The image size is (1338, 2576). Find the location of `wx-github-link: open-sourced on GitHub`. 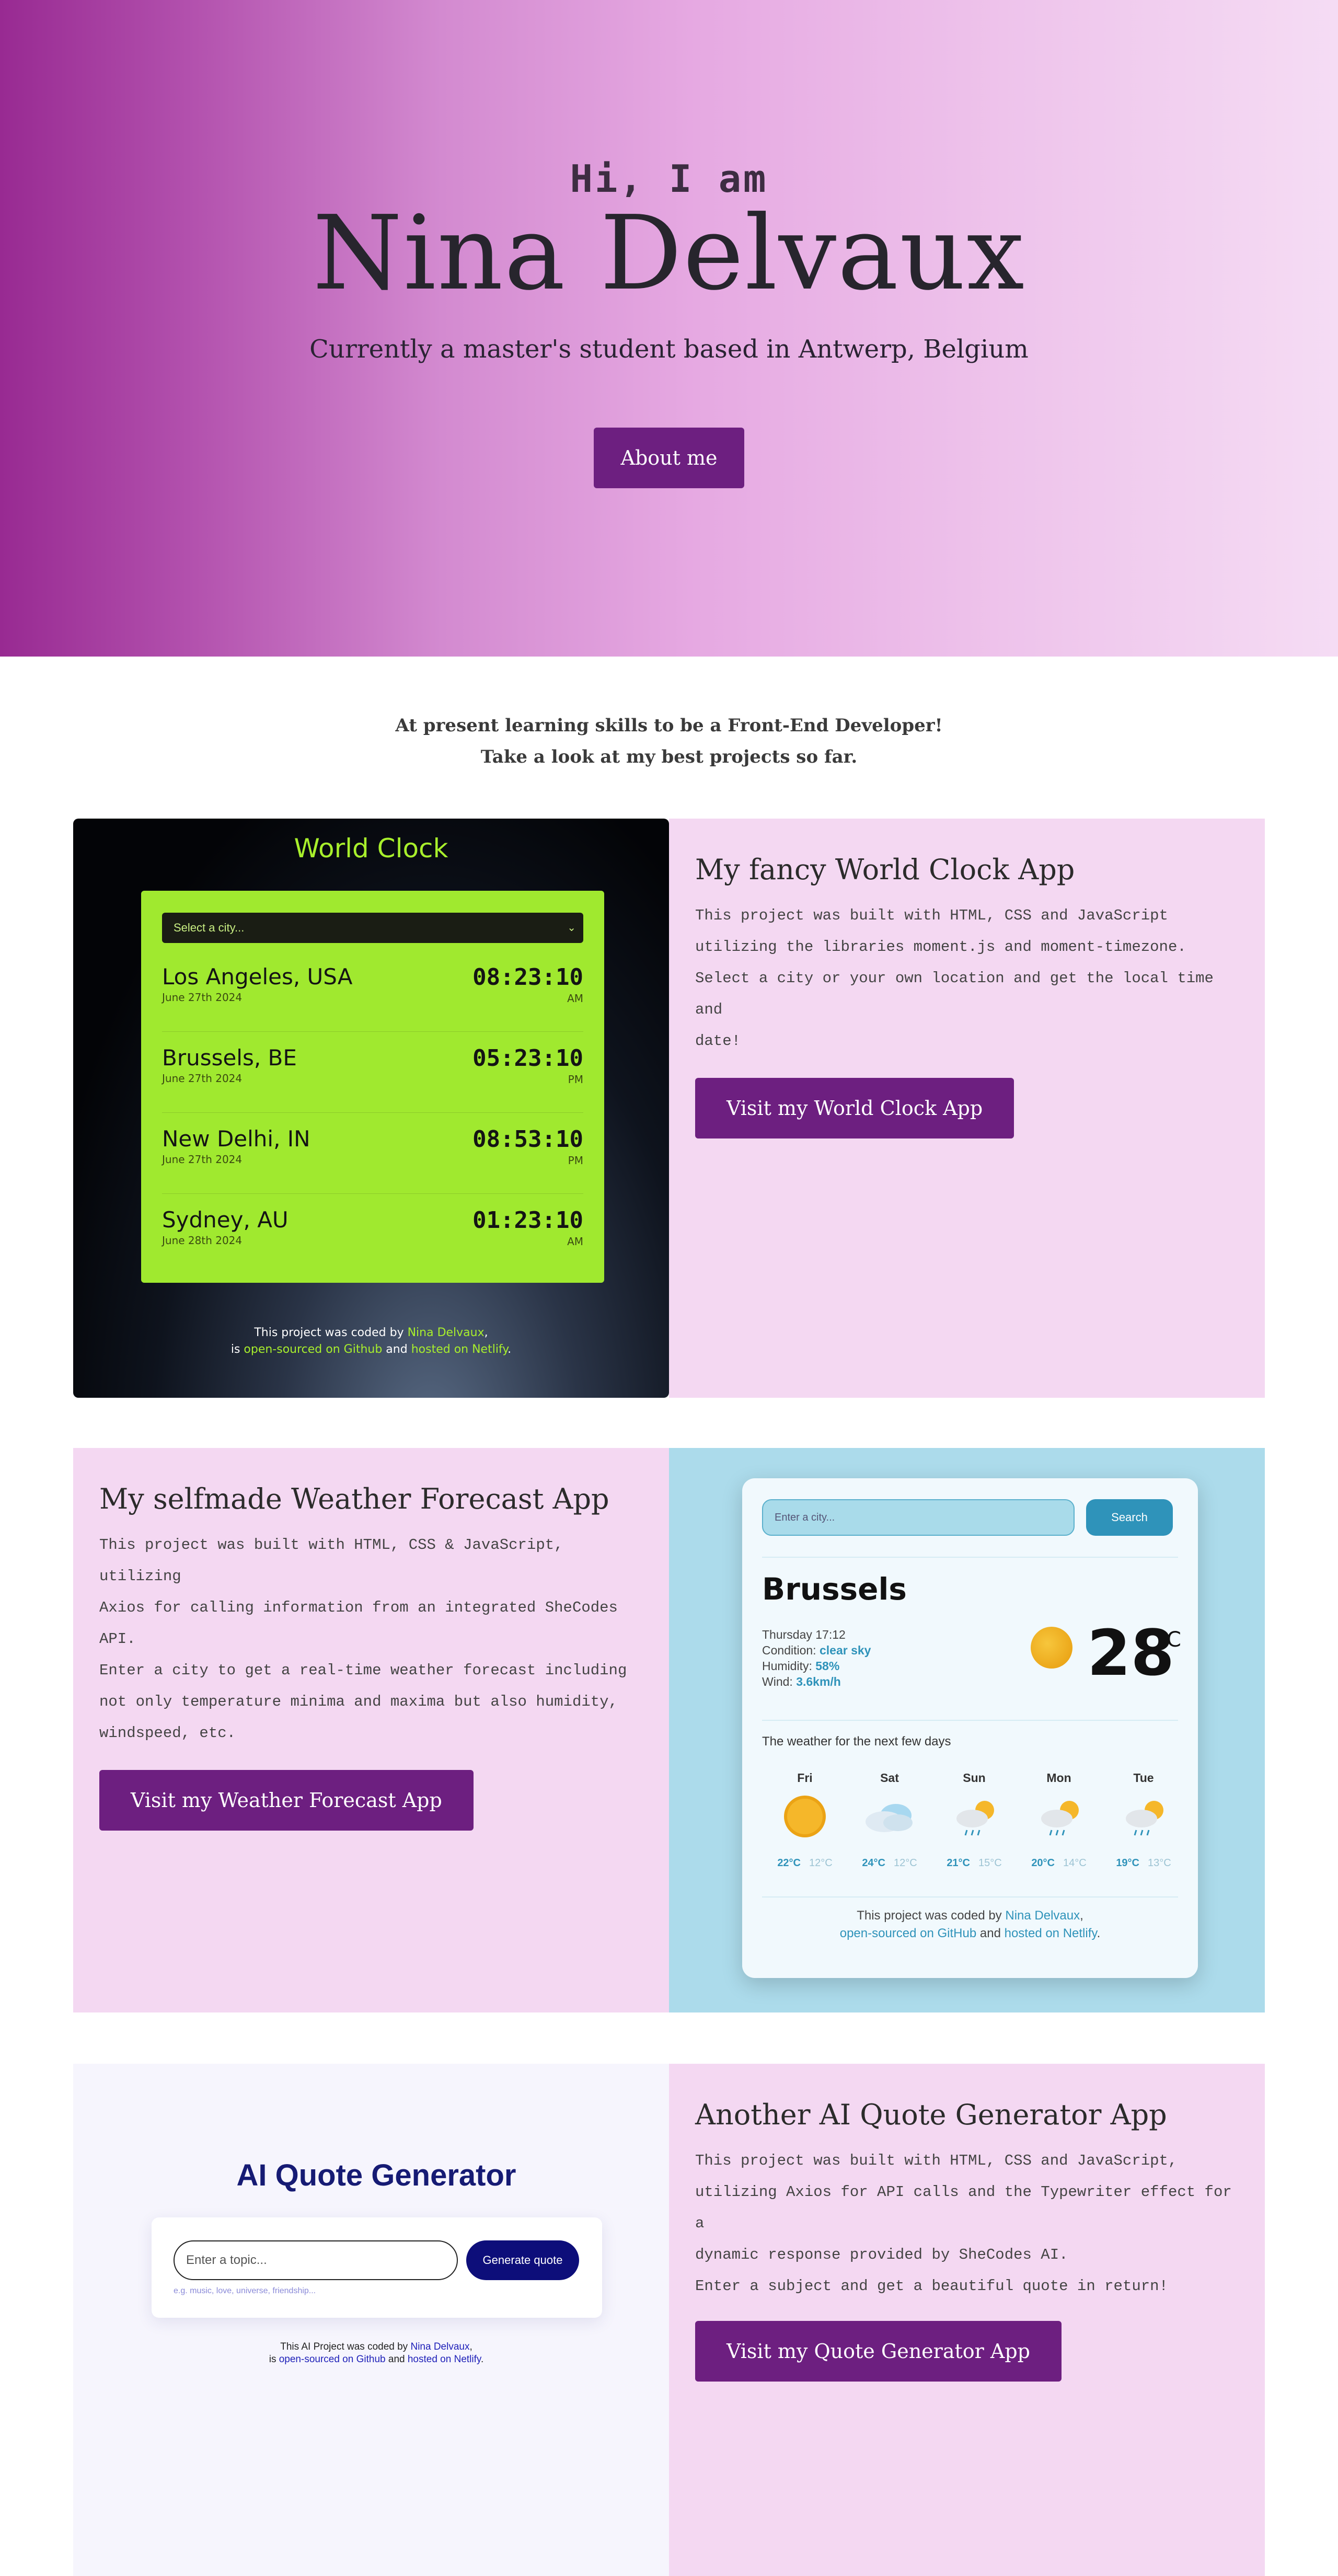

wx-github-link: open-sourced on GitHub is located at coordinates (908, 1933).